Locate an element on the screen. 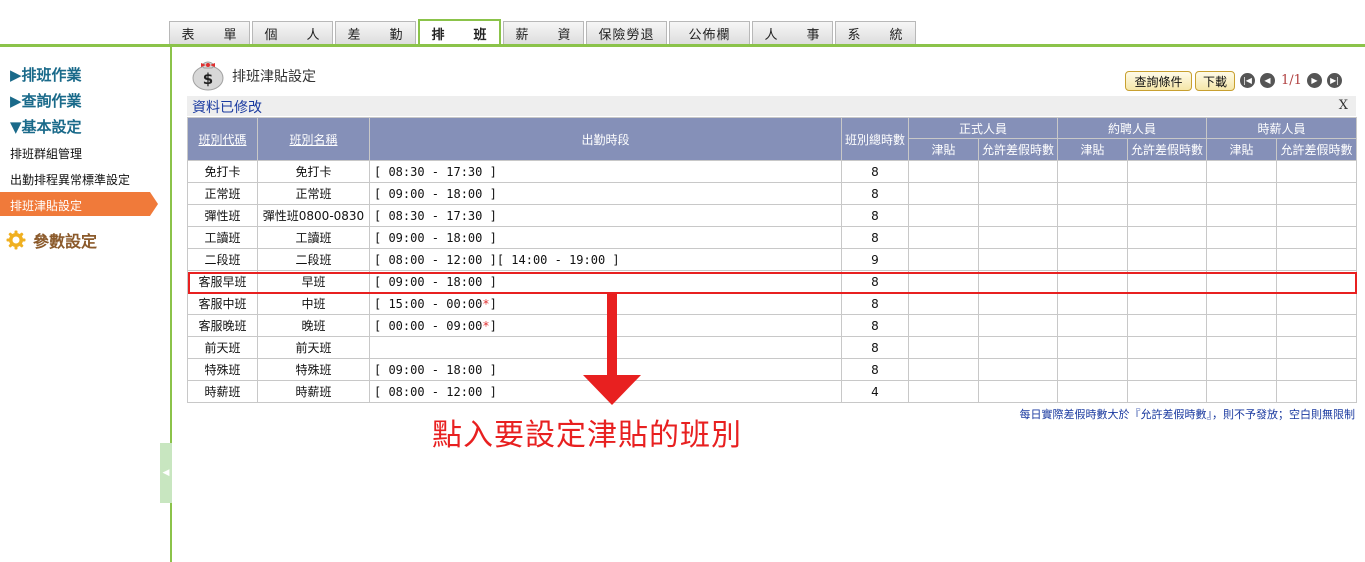  shift-hours: 9 is located at coordinates (875, 259).